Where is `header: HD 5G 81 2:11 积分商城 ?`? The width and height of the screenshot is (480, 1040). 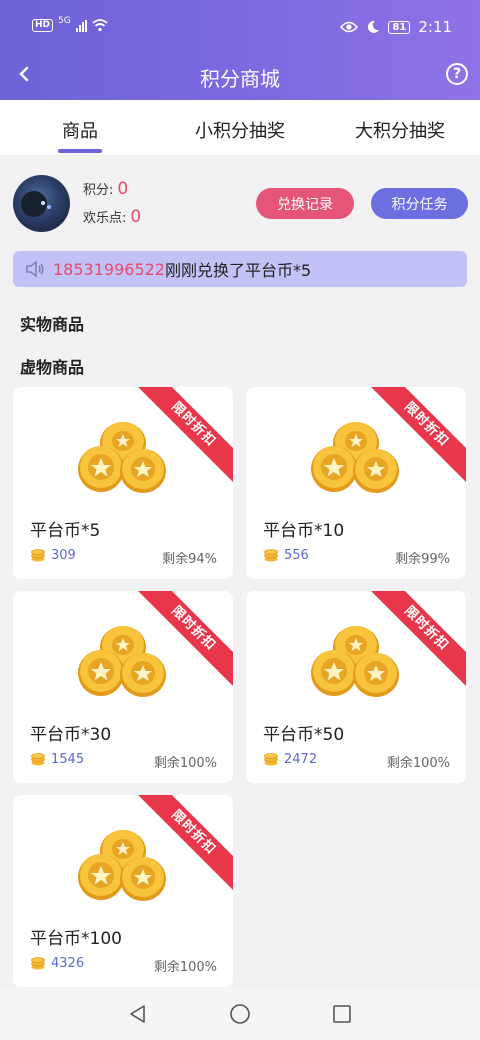 header: HD 5G 81 2:11 积分商城 ? is located at coordinates (240, 50).